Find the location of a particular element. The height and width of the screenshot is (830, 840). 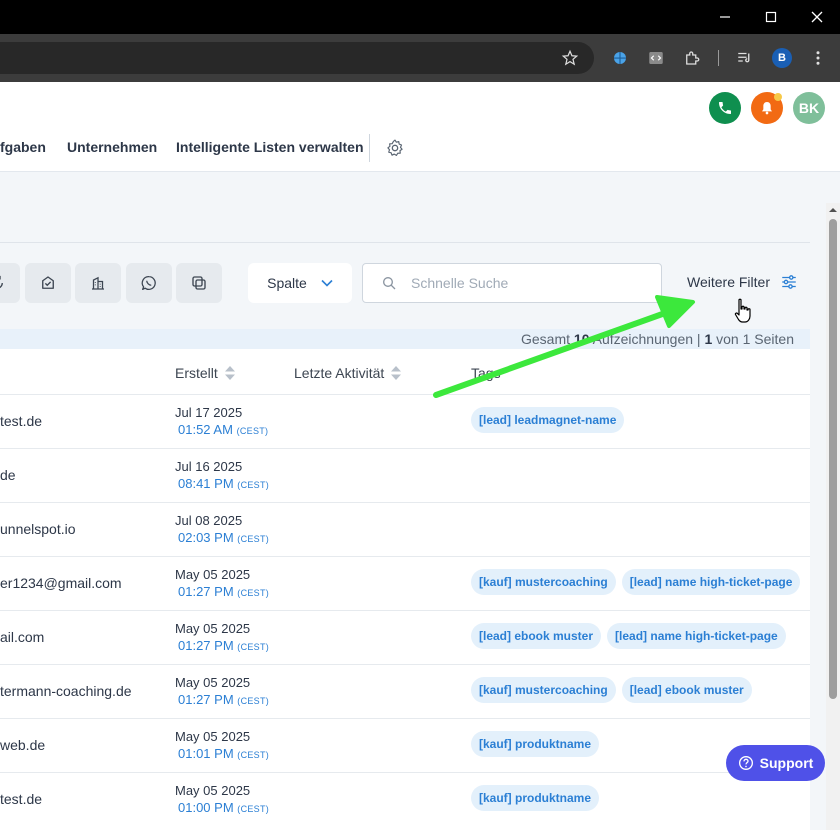

close-window-button is located at coordinates (817, 17).